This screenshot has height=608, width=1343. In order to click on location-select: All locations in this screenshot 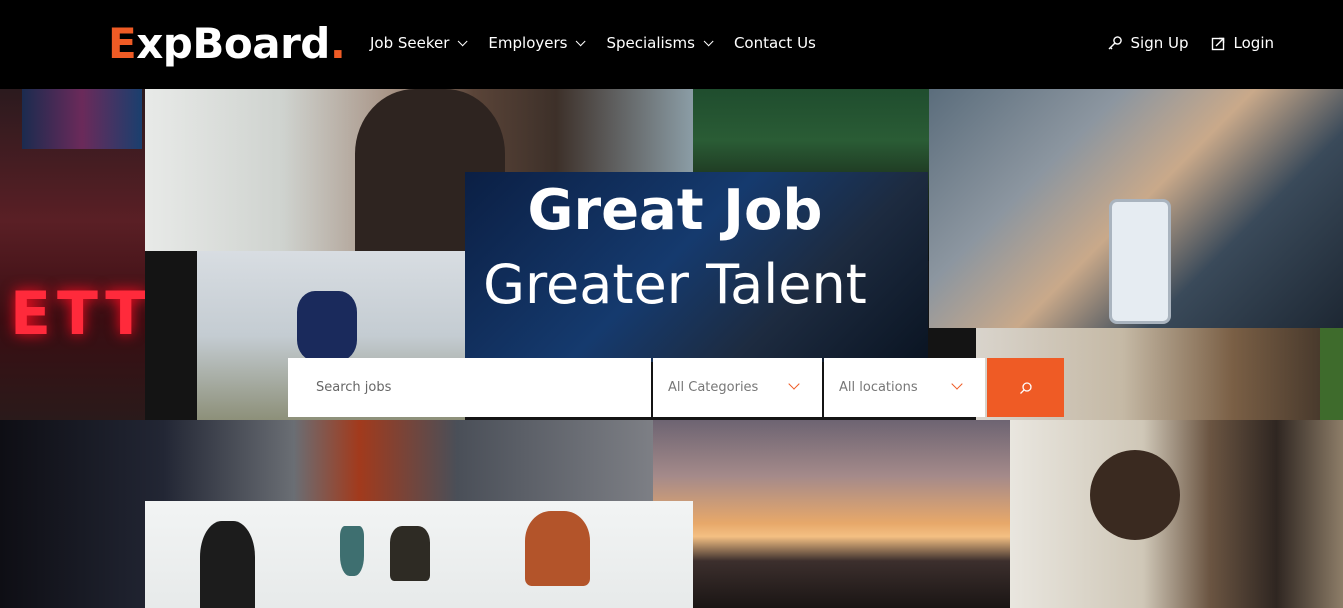, I will do `click(904, 387)`.